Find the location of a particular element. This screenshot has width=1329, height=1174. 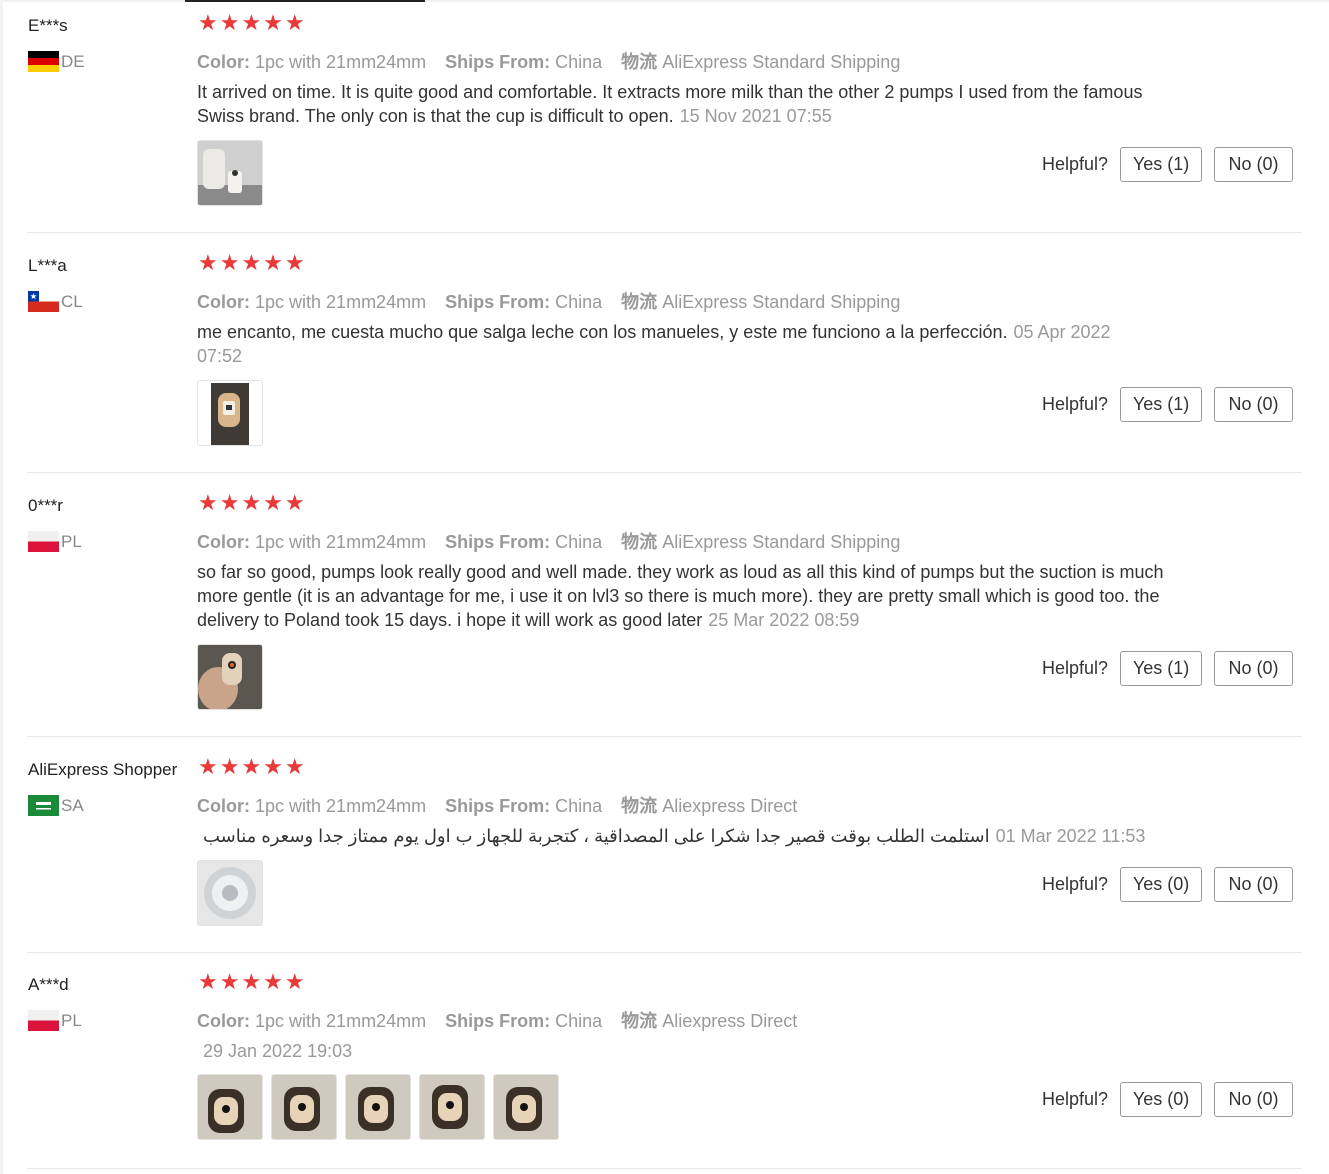

left-border is located at coordinates (1, 587).